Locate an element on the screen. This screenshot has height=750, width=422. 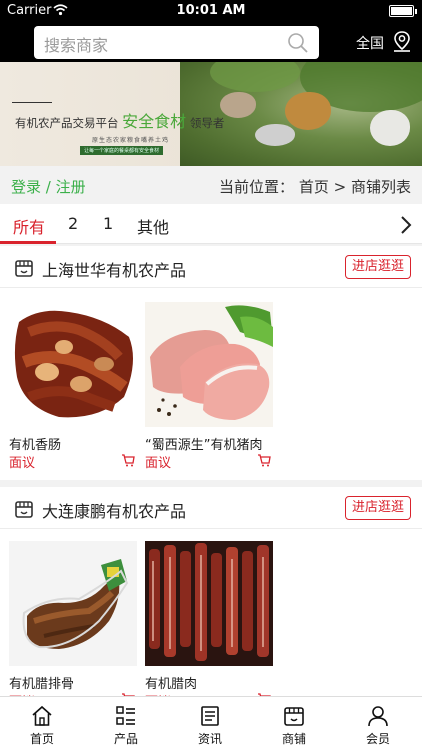
home-icon is located at coordinates (42, 718).